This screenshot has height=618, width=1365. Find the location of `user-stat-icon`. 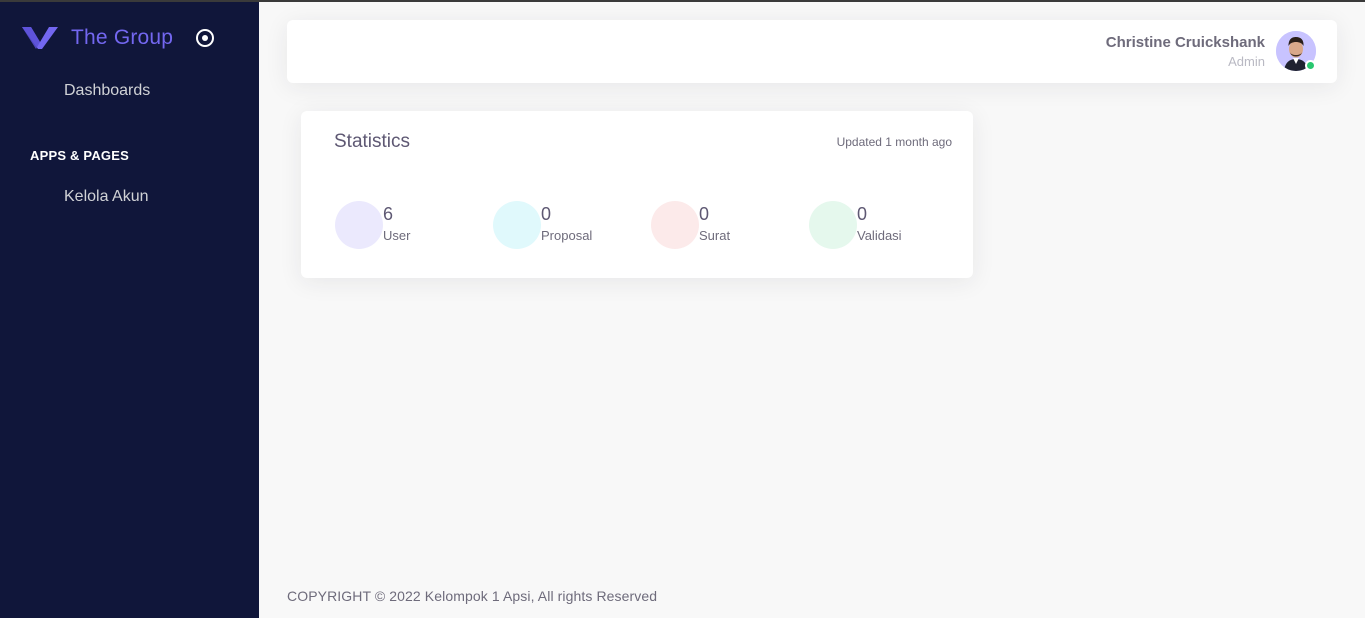

user-stat-icon is located at coordinates (359, 225).